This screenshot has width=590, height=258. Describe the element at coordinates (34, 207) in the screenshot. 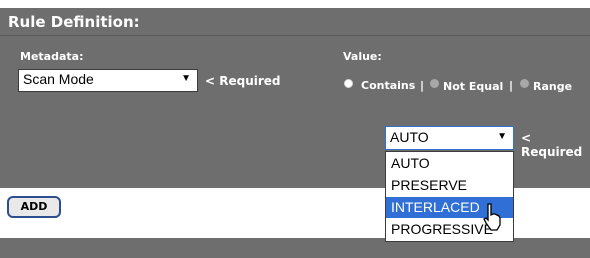

I see `add-button: ADD` at that location.